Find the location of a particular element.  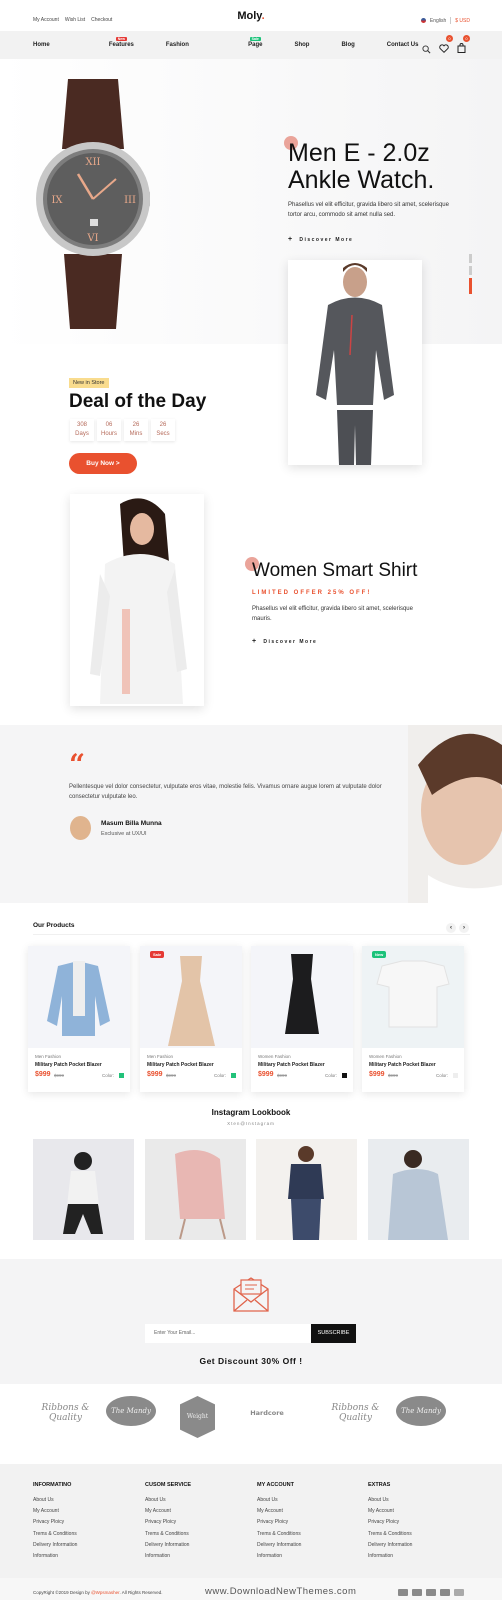

product-image is located at coordinates (79, 997).